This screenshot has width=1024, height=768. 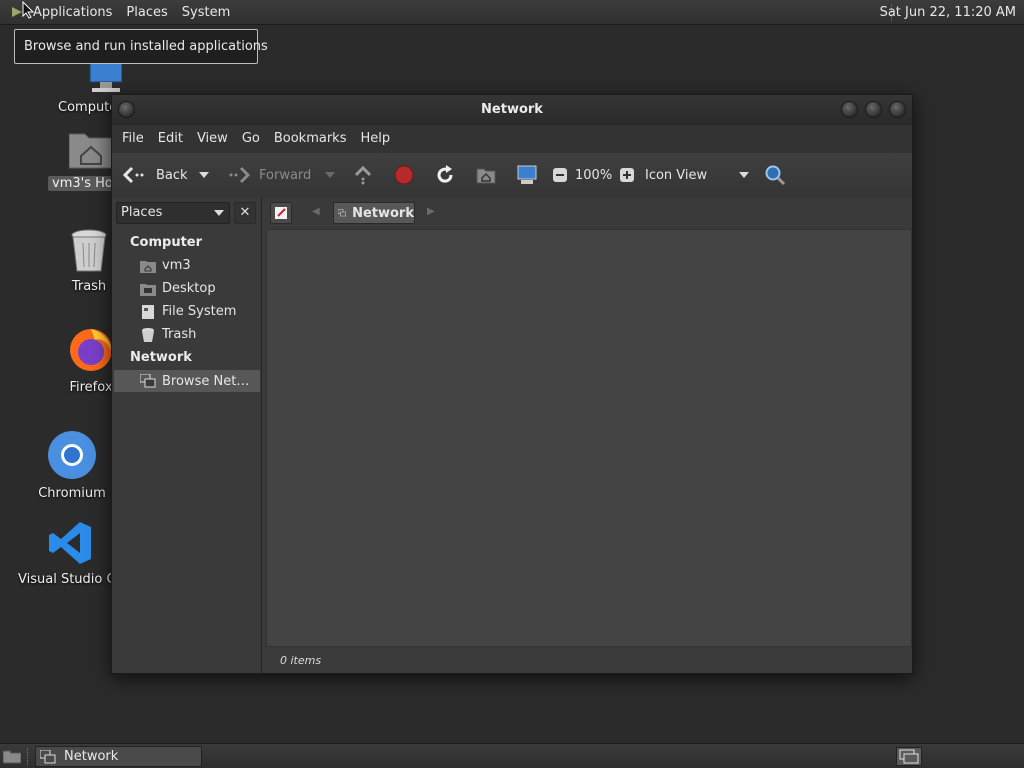 I want to click on forward-button: Forward, so click(x=269, y=175).